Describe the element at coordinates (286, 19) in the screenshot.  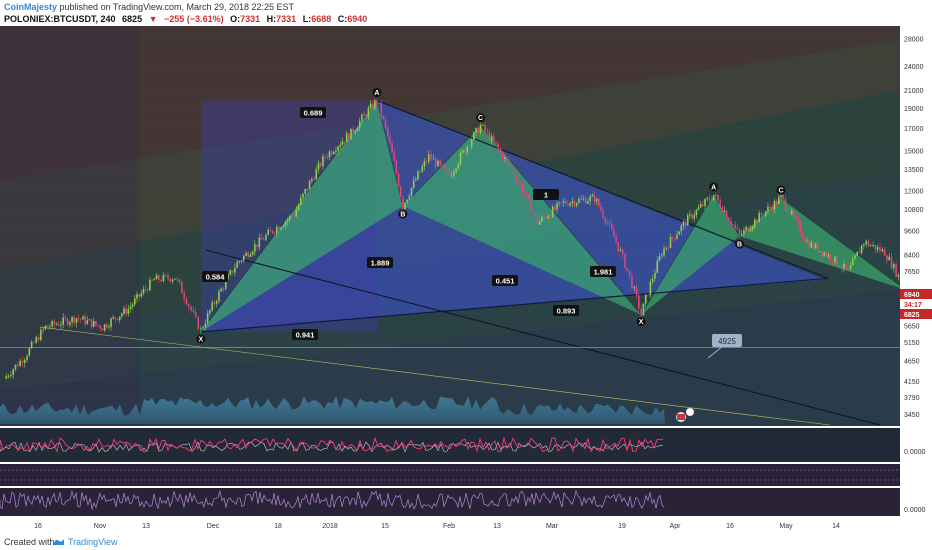
I see `high-value: 7331` at that location.